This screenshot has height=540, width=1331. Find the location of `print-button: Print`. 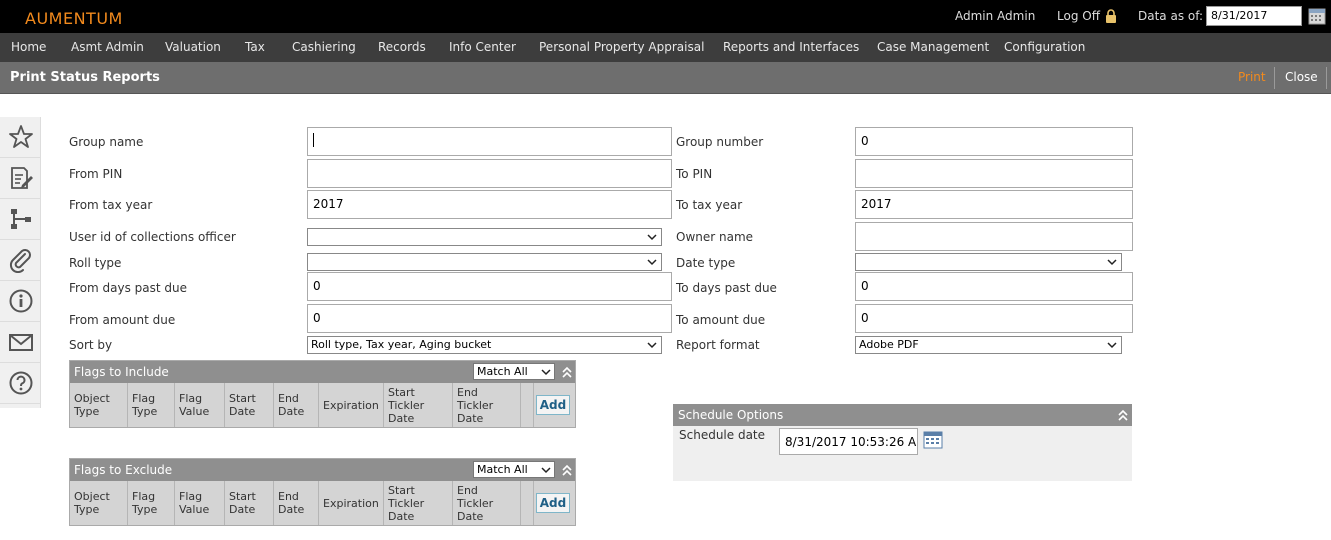

print-button: Print is located at coordinates (1252, 77).